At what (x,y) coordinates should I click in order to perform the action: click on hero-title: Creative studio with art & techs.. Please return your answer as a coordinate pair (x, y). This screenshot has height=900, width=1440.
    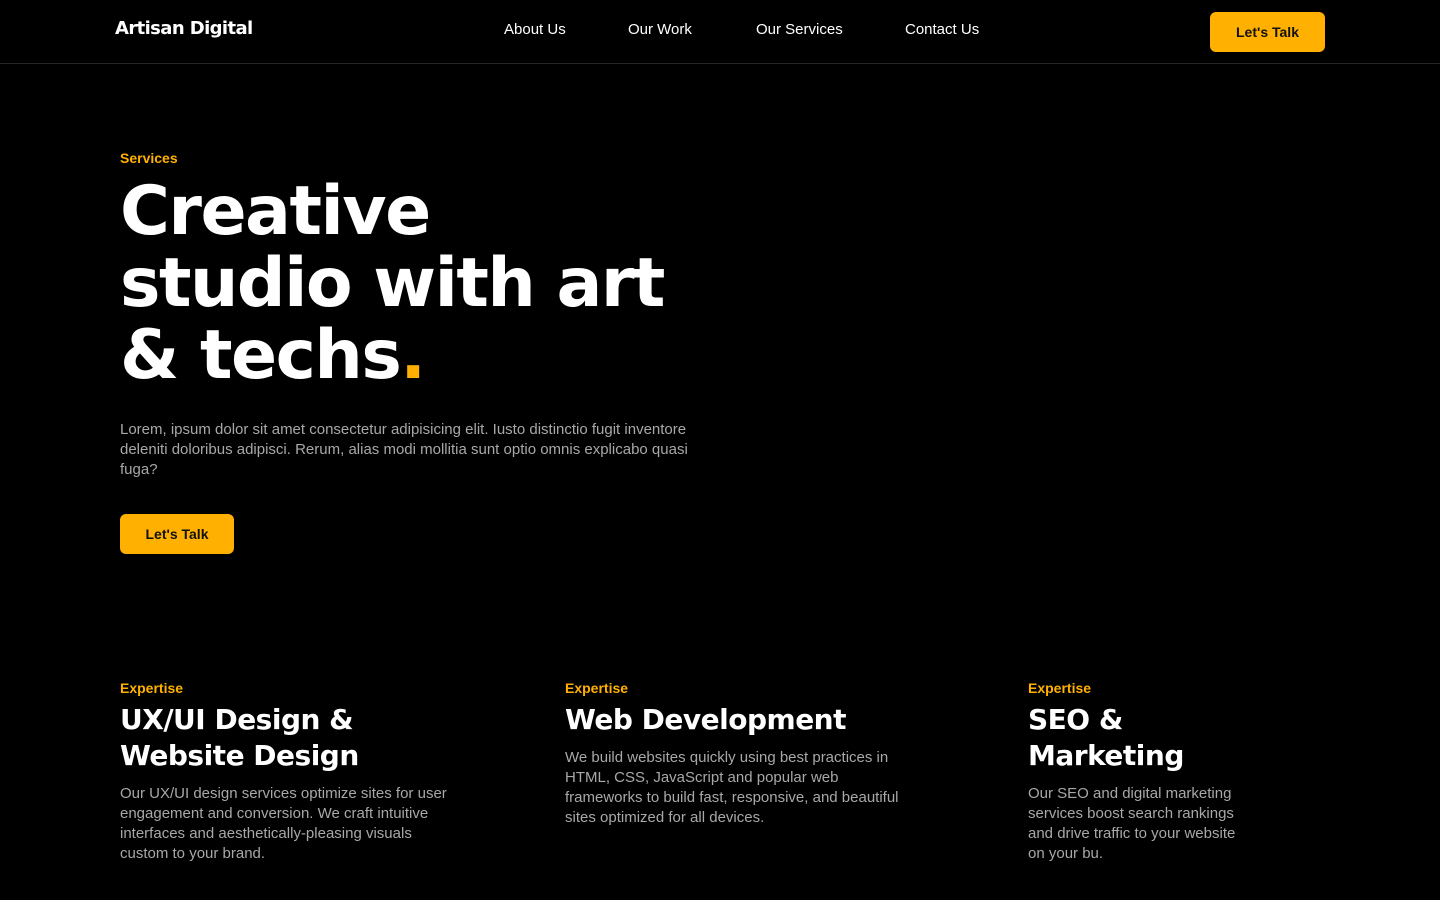
    Looking at the image, I should click on (430, 284).